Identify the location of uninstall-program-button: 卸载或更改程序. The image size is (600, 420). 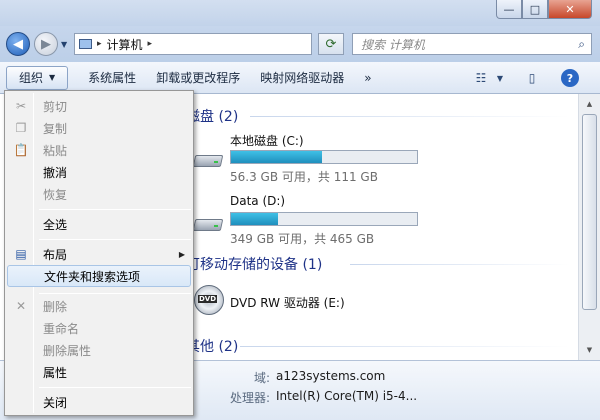
(198, 78).